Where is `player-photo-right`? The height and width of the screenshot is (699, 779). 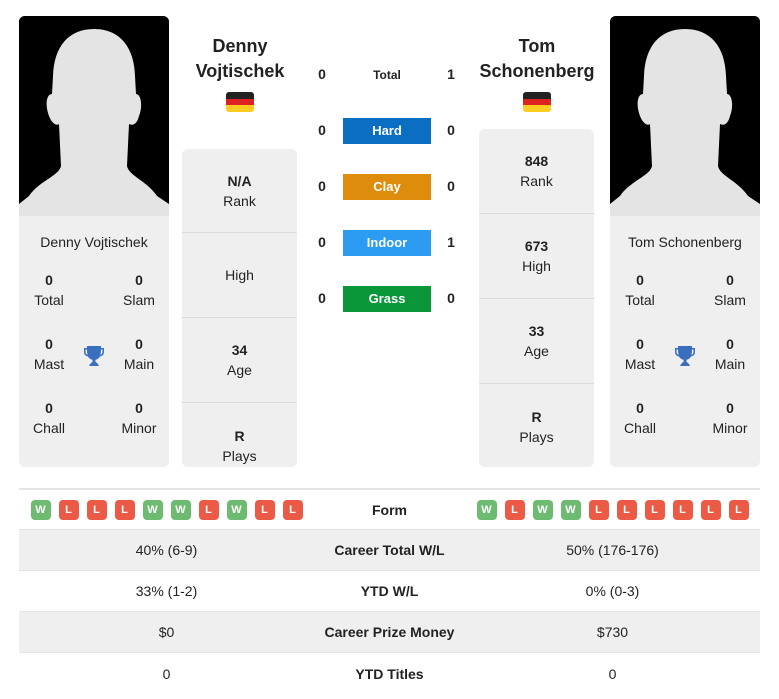
player-photo-right is located at coordinates (685, 116).